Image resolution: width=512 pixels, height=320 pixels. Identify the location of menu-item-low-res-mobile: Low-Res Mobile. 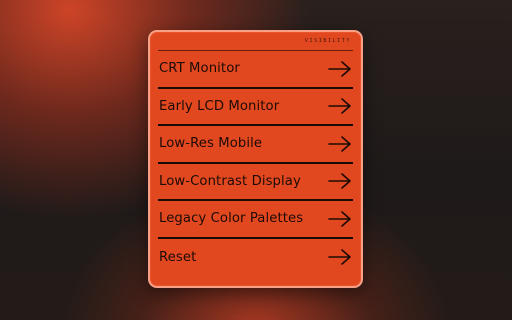
(255, 145).